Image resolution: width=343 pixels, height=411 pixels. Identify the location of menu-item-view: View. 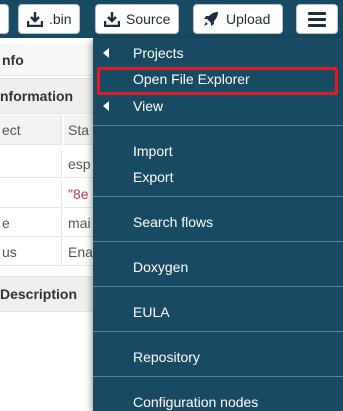
(218, 106).